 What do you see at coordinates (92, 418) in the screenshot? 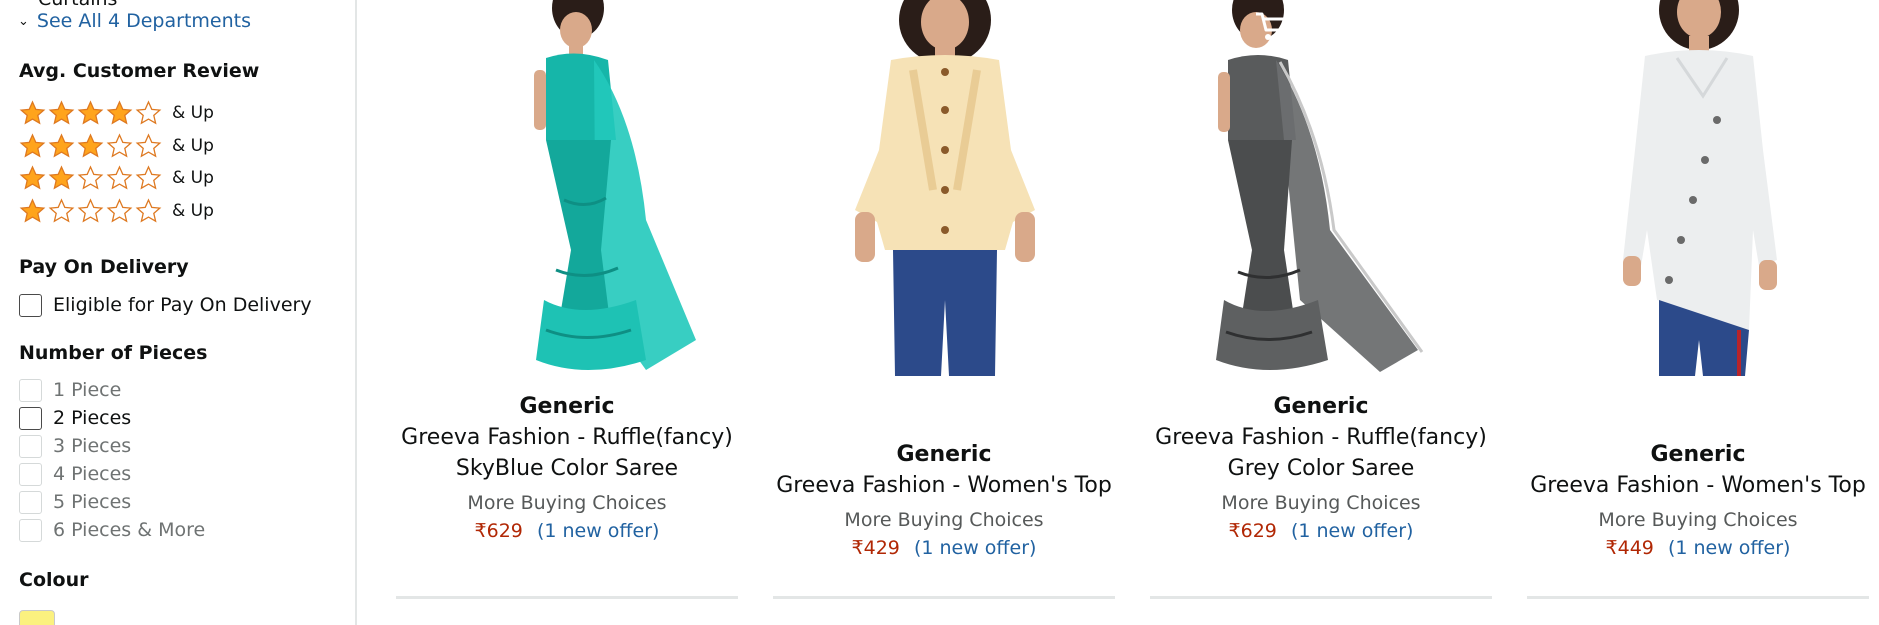
I see `pieces-label: 2 Pieces` at bounding box center [92, 418].